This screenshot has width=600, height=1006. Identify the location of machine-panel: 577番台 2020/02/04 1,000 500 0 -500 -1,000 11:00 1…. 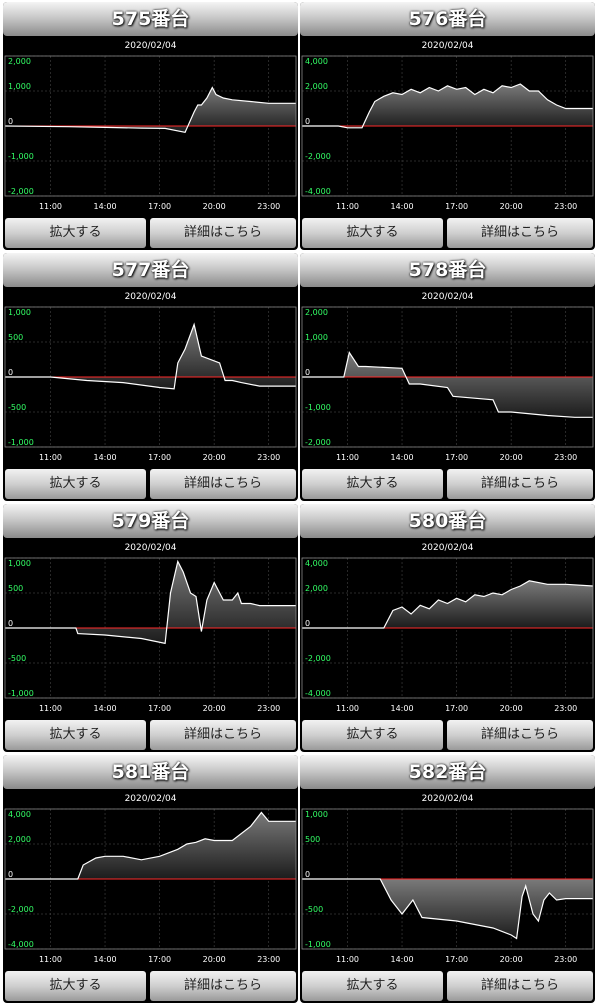
(150, 377).